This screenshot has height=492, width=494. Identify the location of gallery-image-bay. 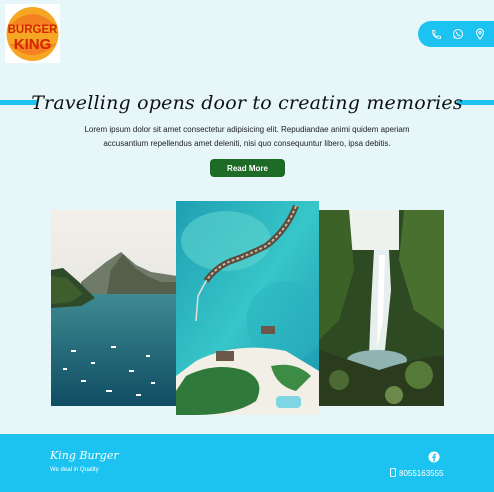
(114, 308).